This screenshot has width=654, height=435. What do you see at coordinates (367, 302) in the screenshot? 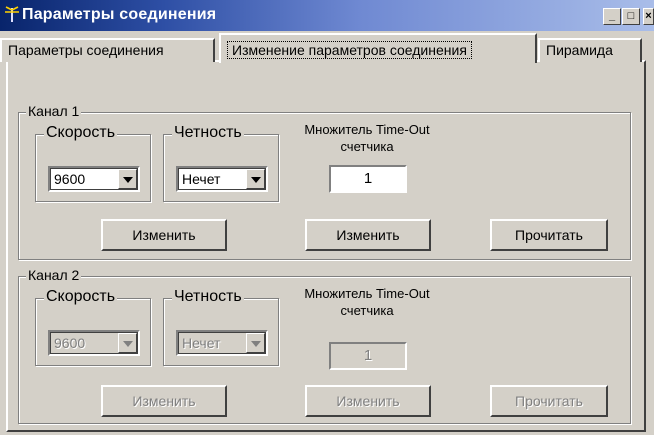
I see `channel2-multiplier-label: Множитель Time-Out счетчика` at bounding box center [367, 302].